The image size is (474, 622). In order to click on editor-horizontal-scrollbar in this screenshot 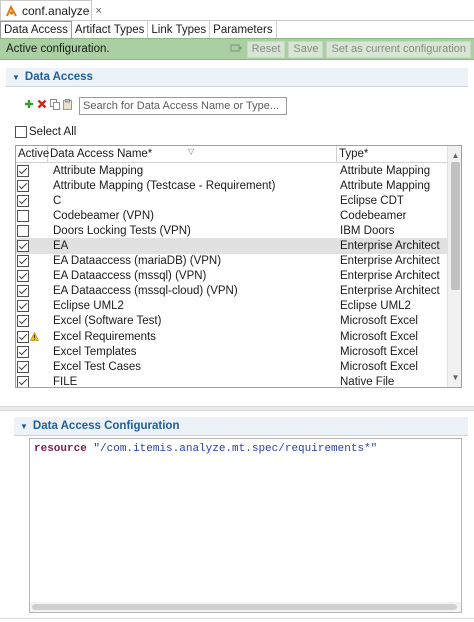, I will do `click(245, 607)`.